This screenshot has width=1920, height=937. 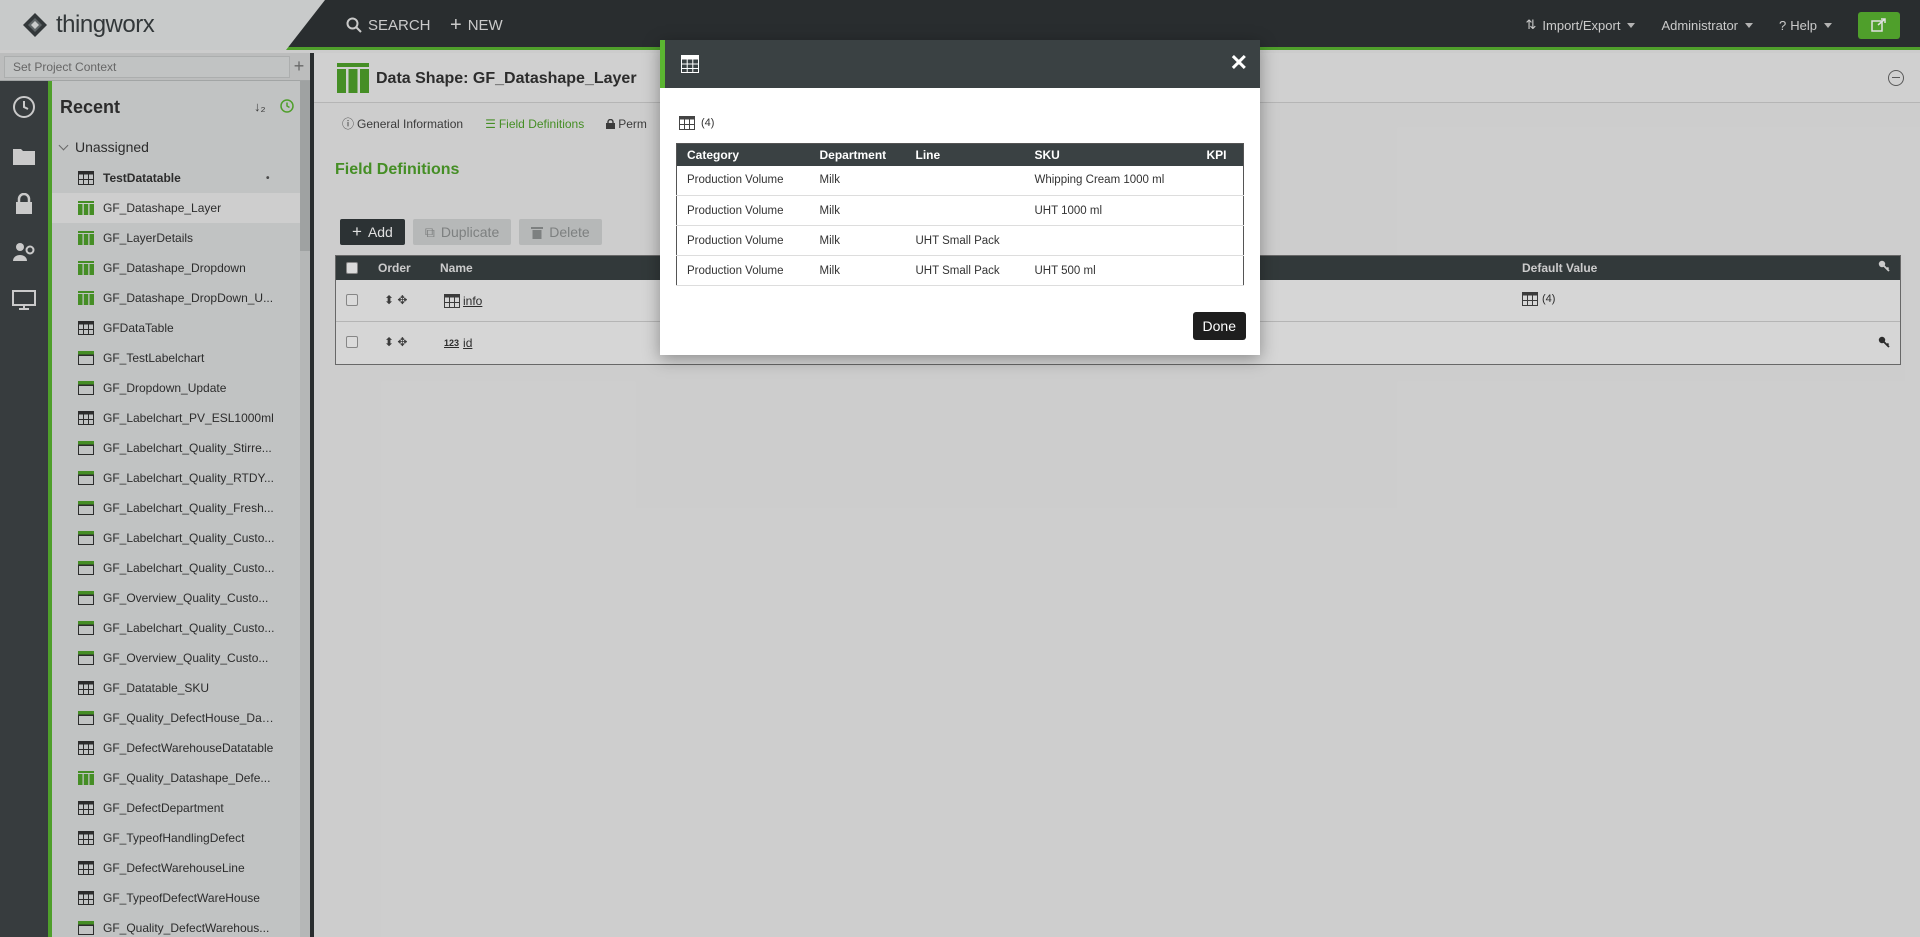 What do you see at coordinates (696, 123) in the screenshot?
I see `row-count: (4)` at bounding box center [696, 123].